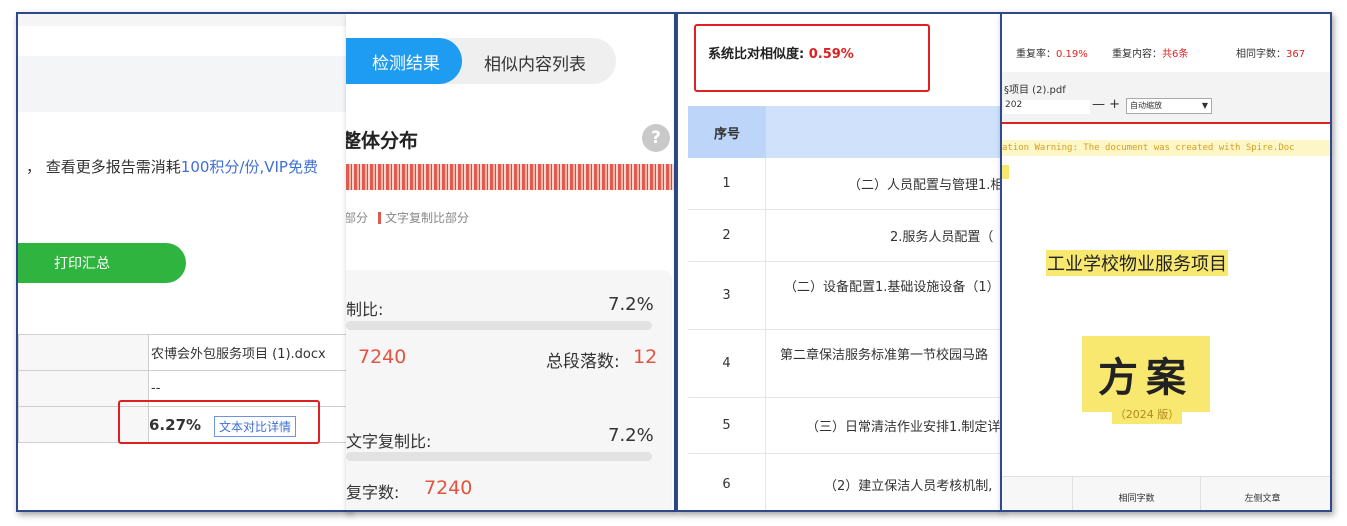 This screenshot has height=526, width=1347. What do you see at coordinates (1005, 172) in the screenshot?
I see `highlight-mark` at bounding box center [1005, 172].